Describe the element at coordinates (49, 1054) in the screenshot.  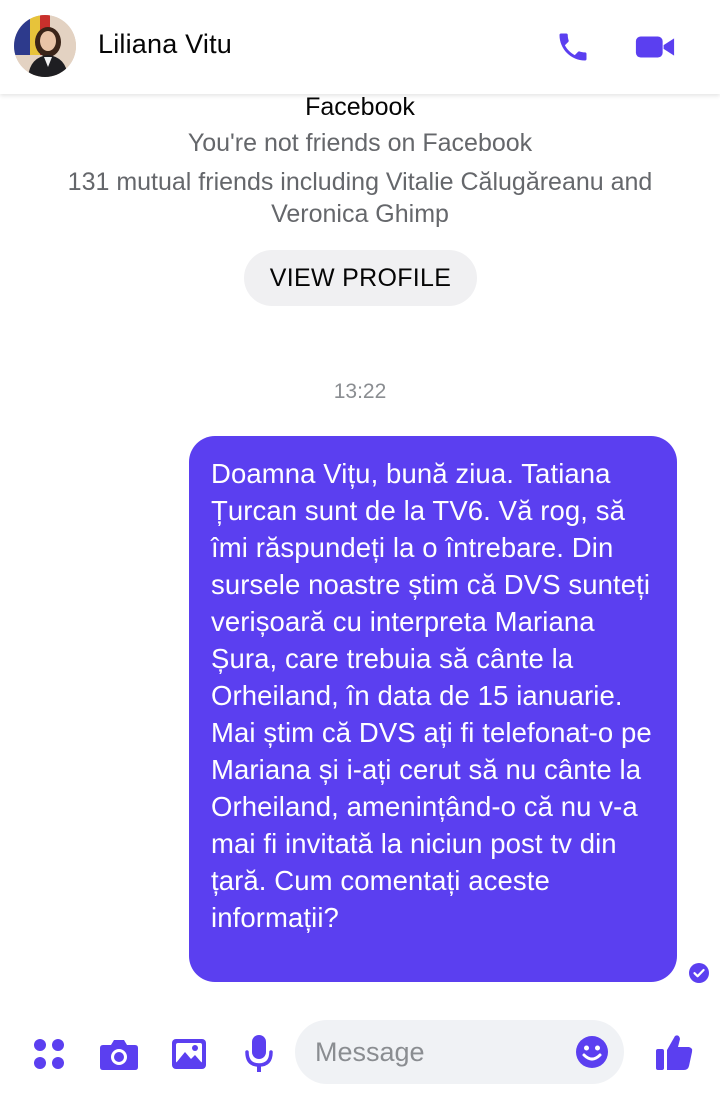
I see `apps-icon` at that location.